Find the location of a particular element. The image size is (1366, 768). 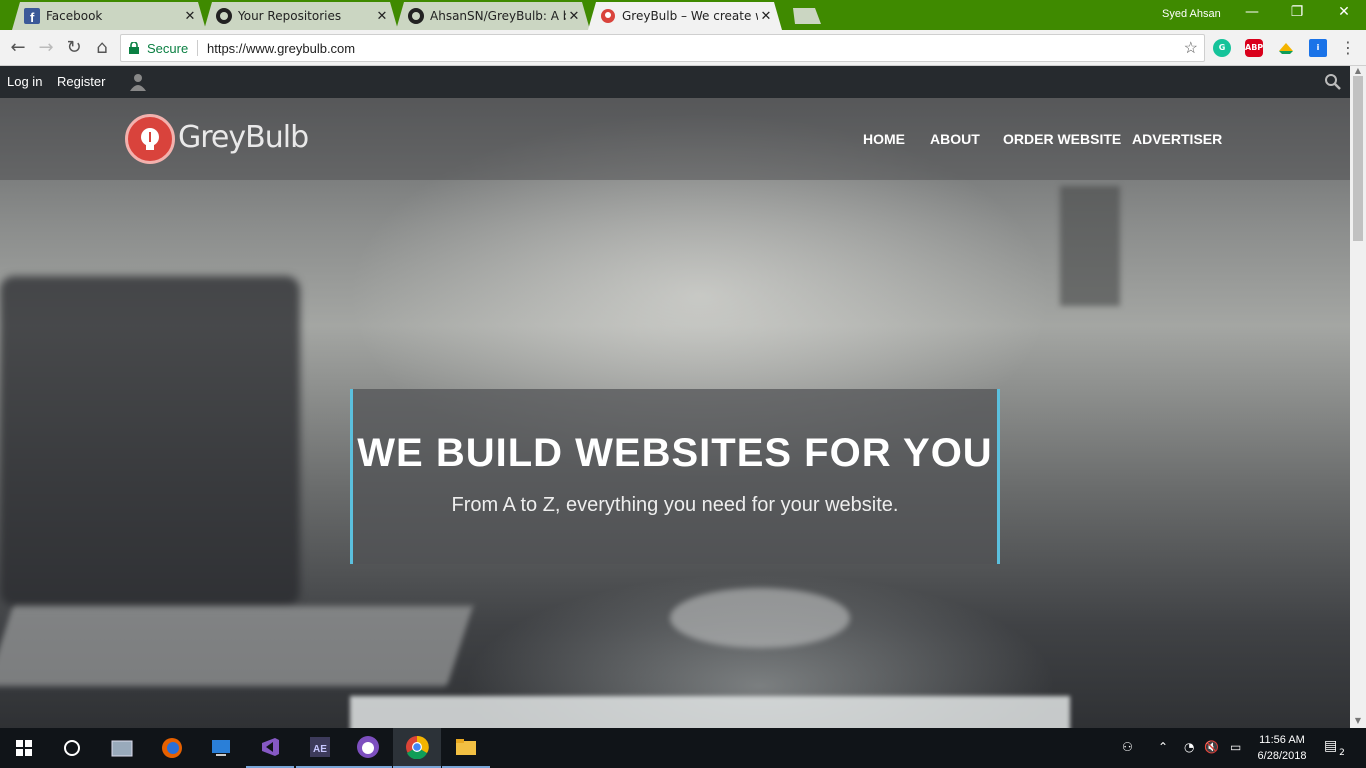

taskbar-after-effects: AE is located at coordinates (320, 748).